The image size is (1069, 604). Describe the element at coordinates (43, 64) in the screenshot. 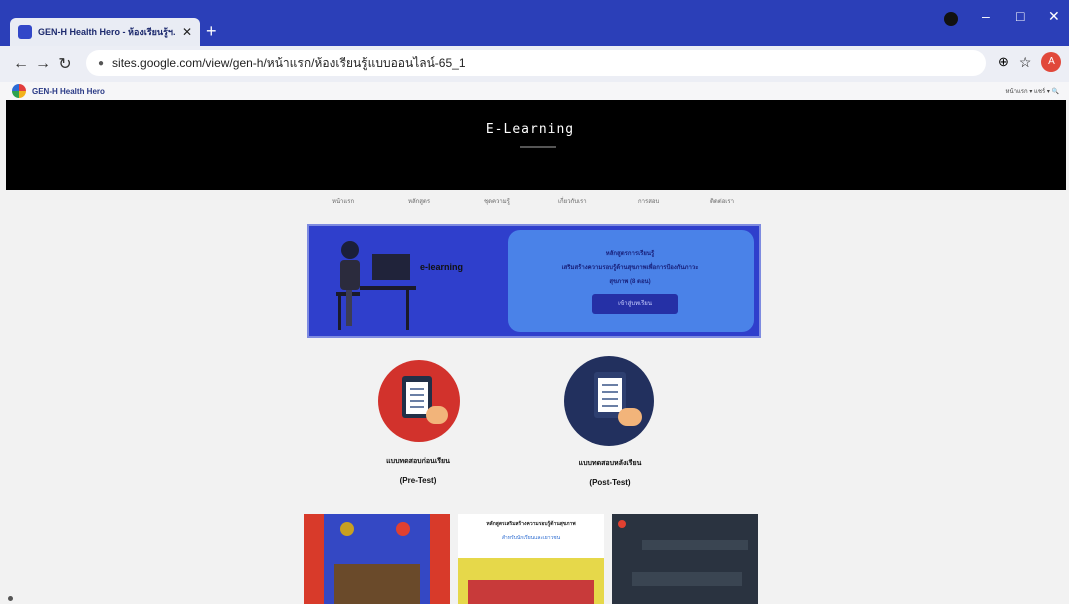

I see `forward-button: →` at that location.